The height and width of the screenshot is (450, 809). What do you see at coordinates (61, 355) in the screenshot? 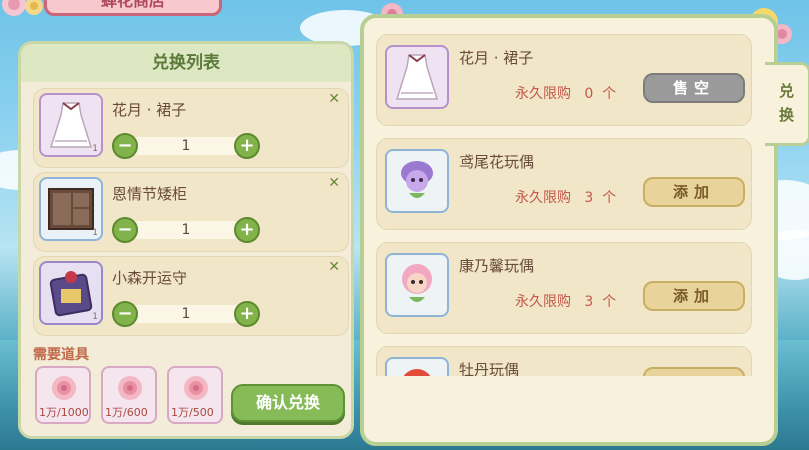
I see `required-items-label: 需要道具` at bounding box center [61, 355].